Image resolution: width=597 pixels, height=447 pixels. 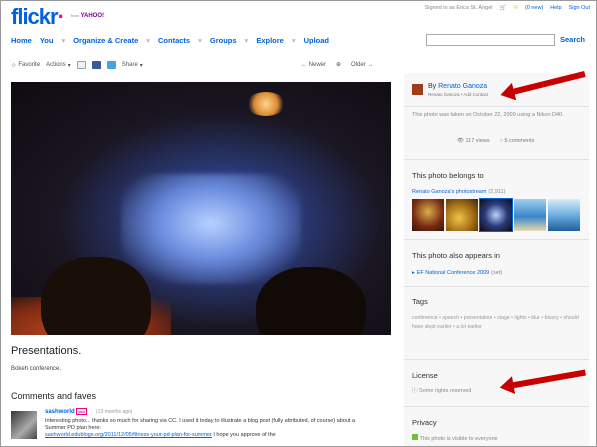 I want to click on nav-you: You, so click(x=47, y=40).